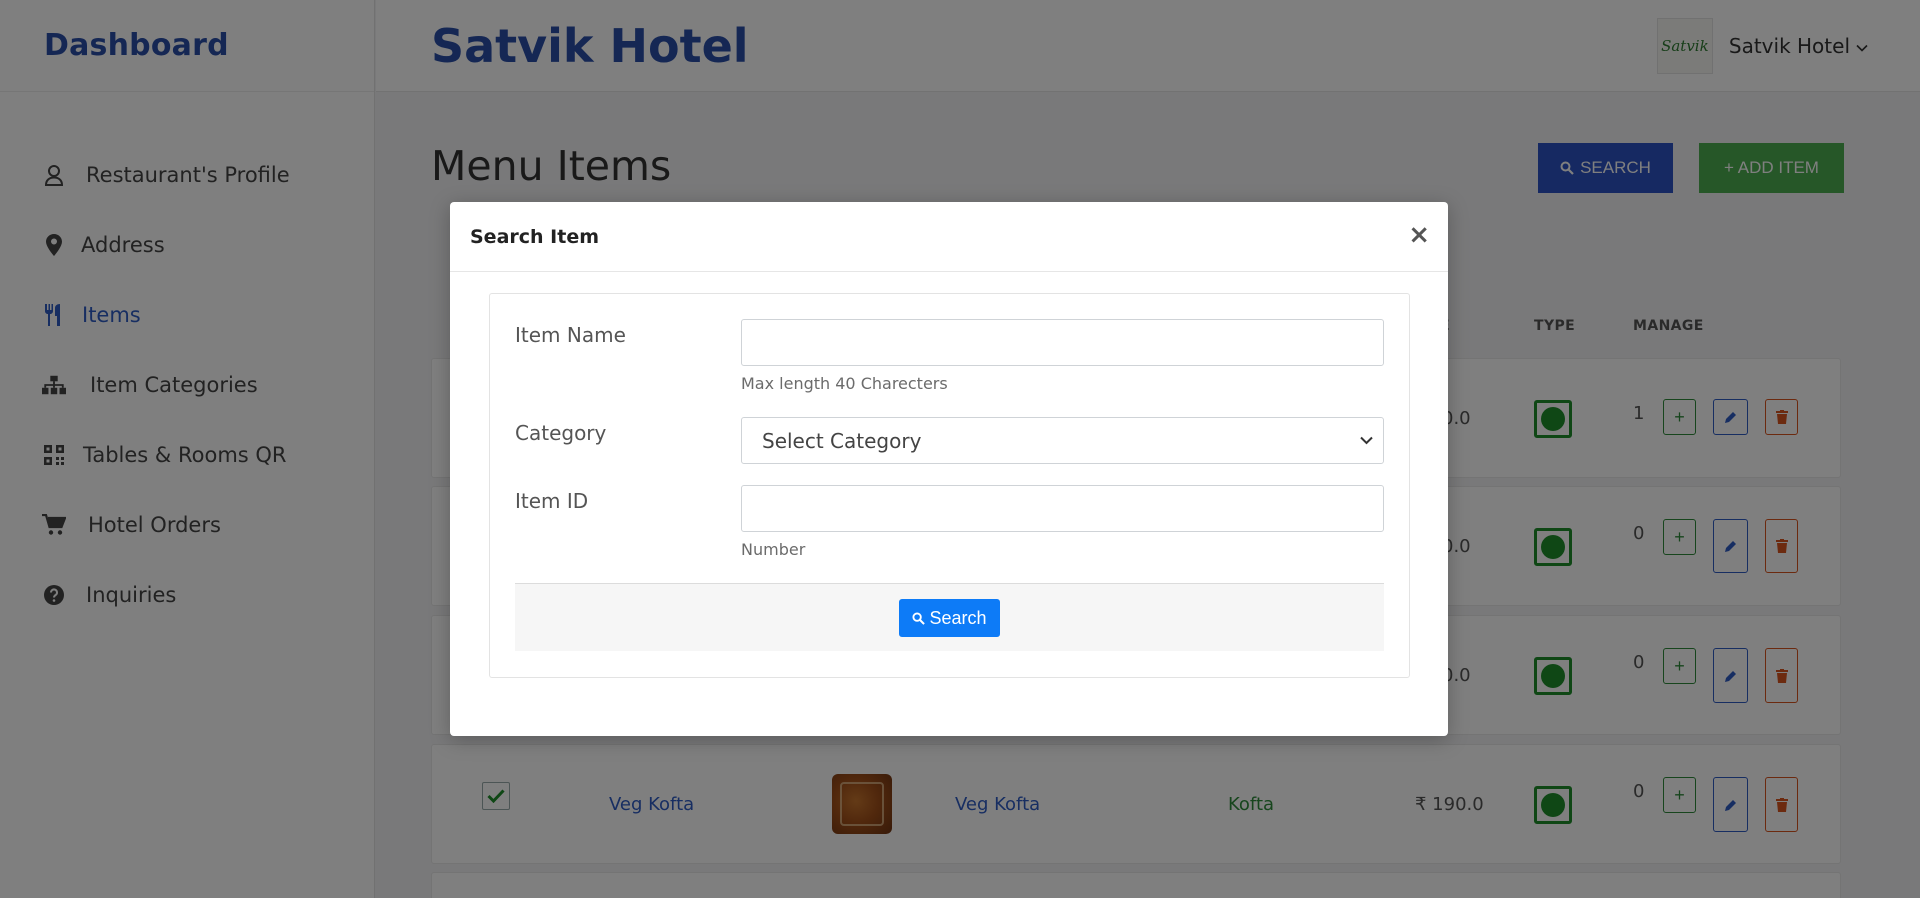 The width and height of the screenshot is (1920, 898). Describe the element at coordinates (949, 237) in the screenshot. I see `modal-header: Search Item ×` at that location.